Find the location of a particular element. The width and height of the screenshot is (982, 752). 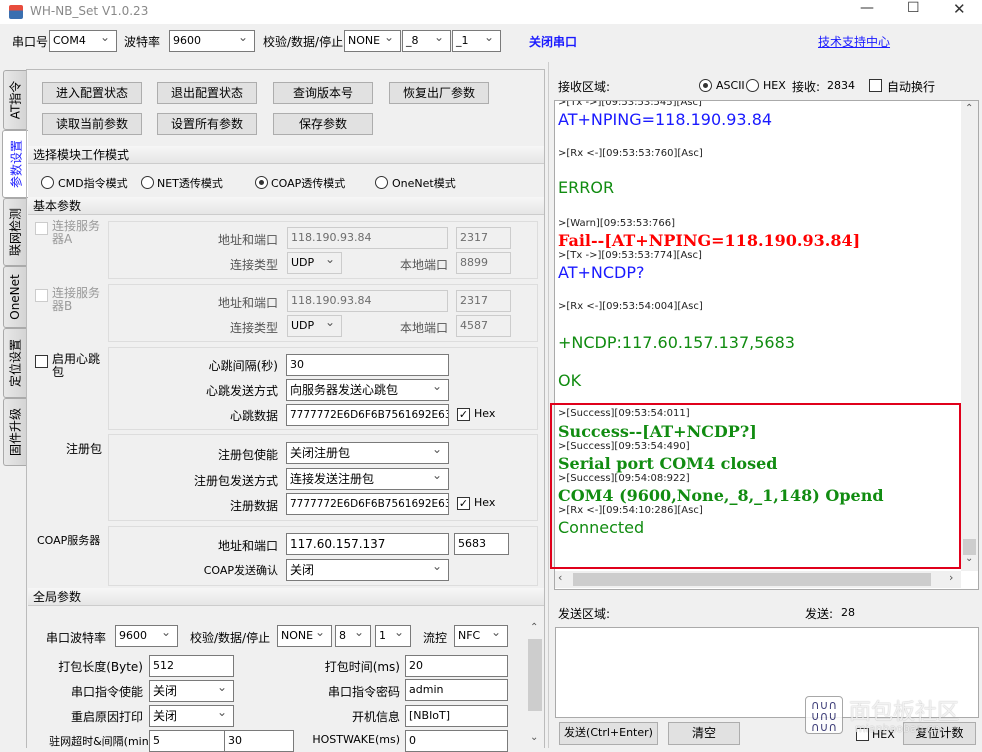

tab-label: 定位设置 is located at coordinates (15, 363).